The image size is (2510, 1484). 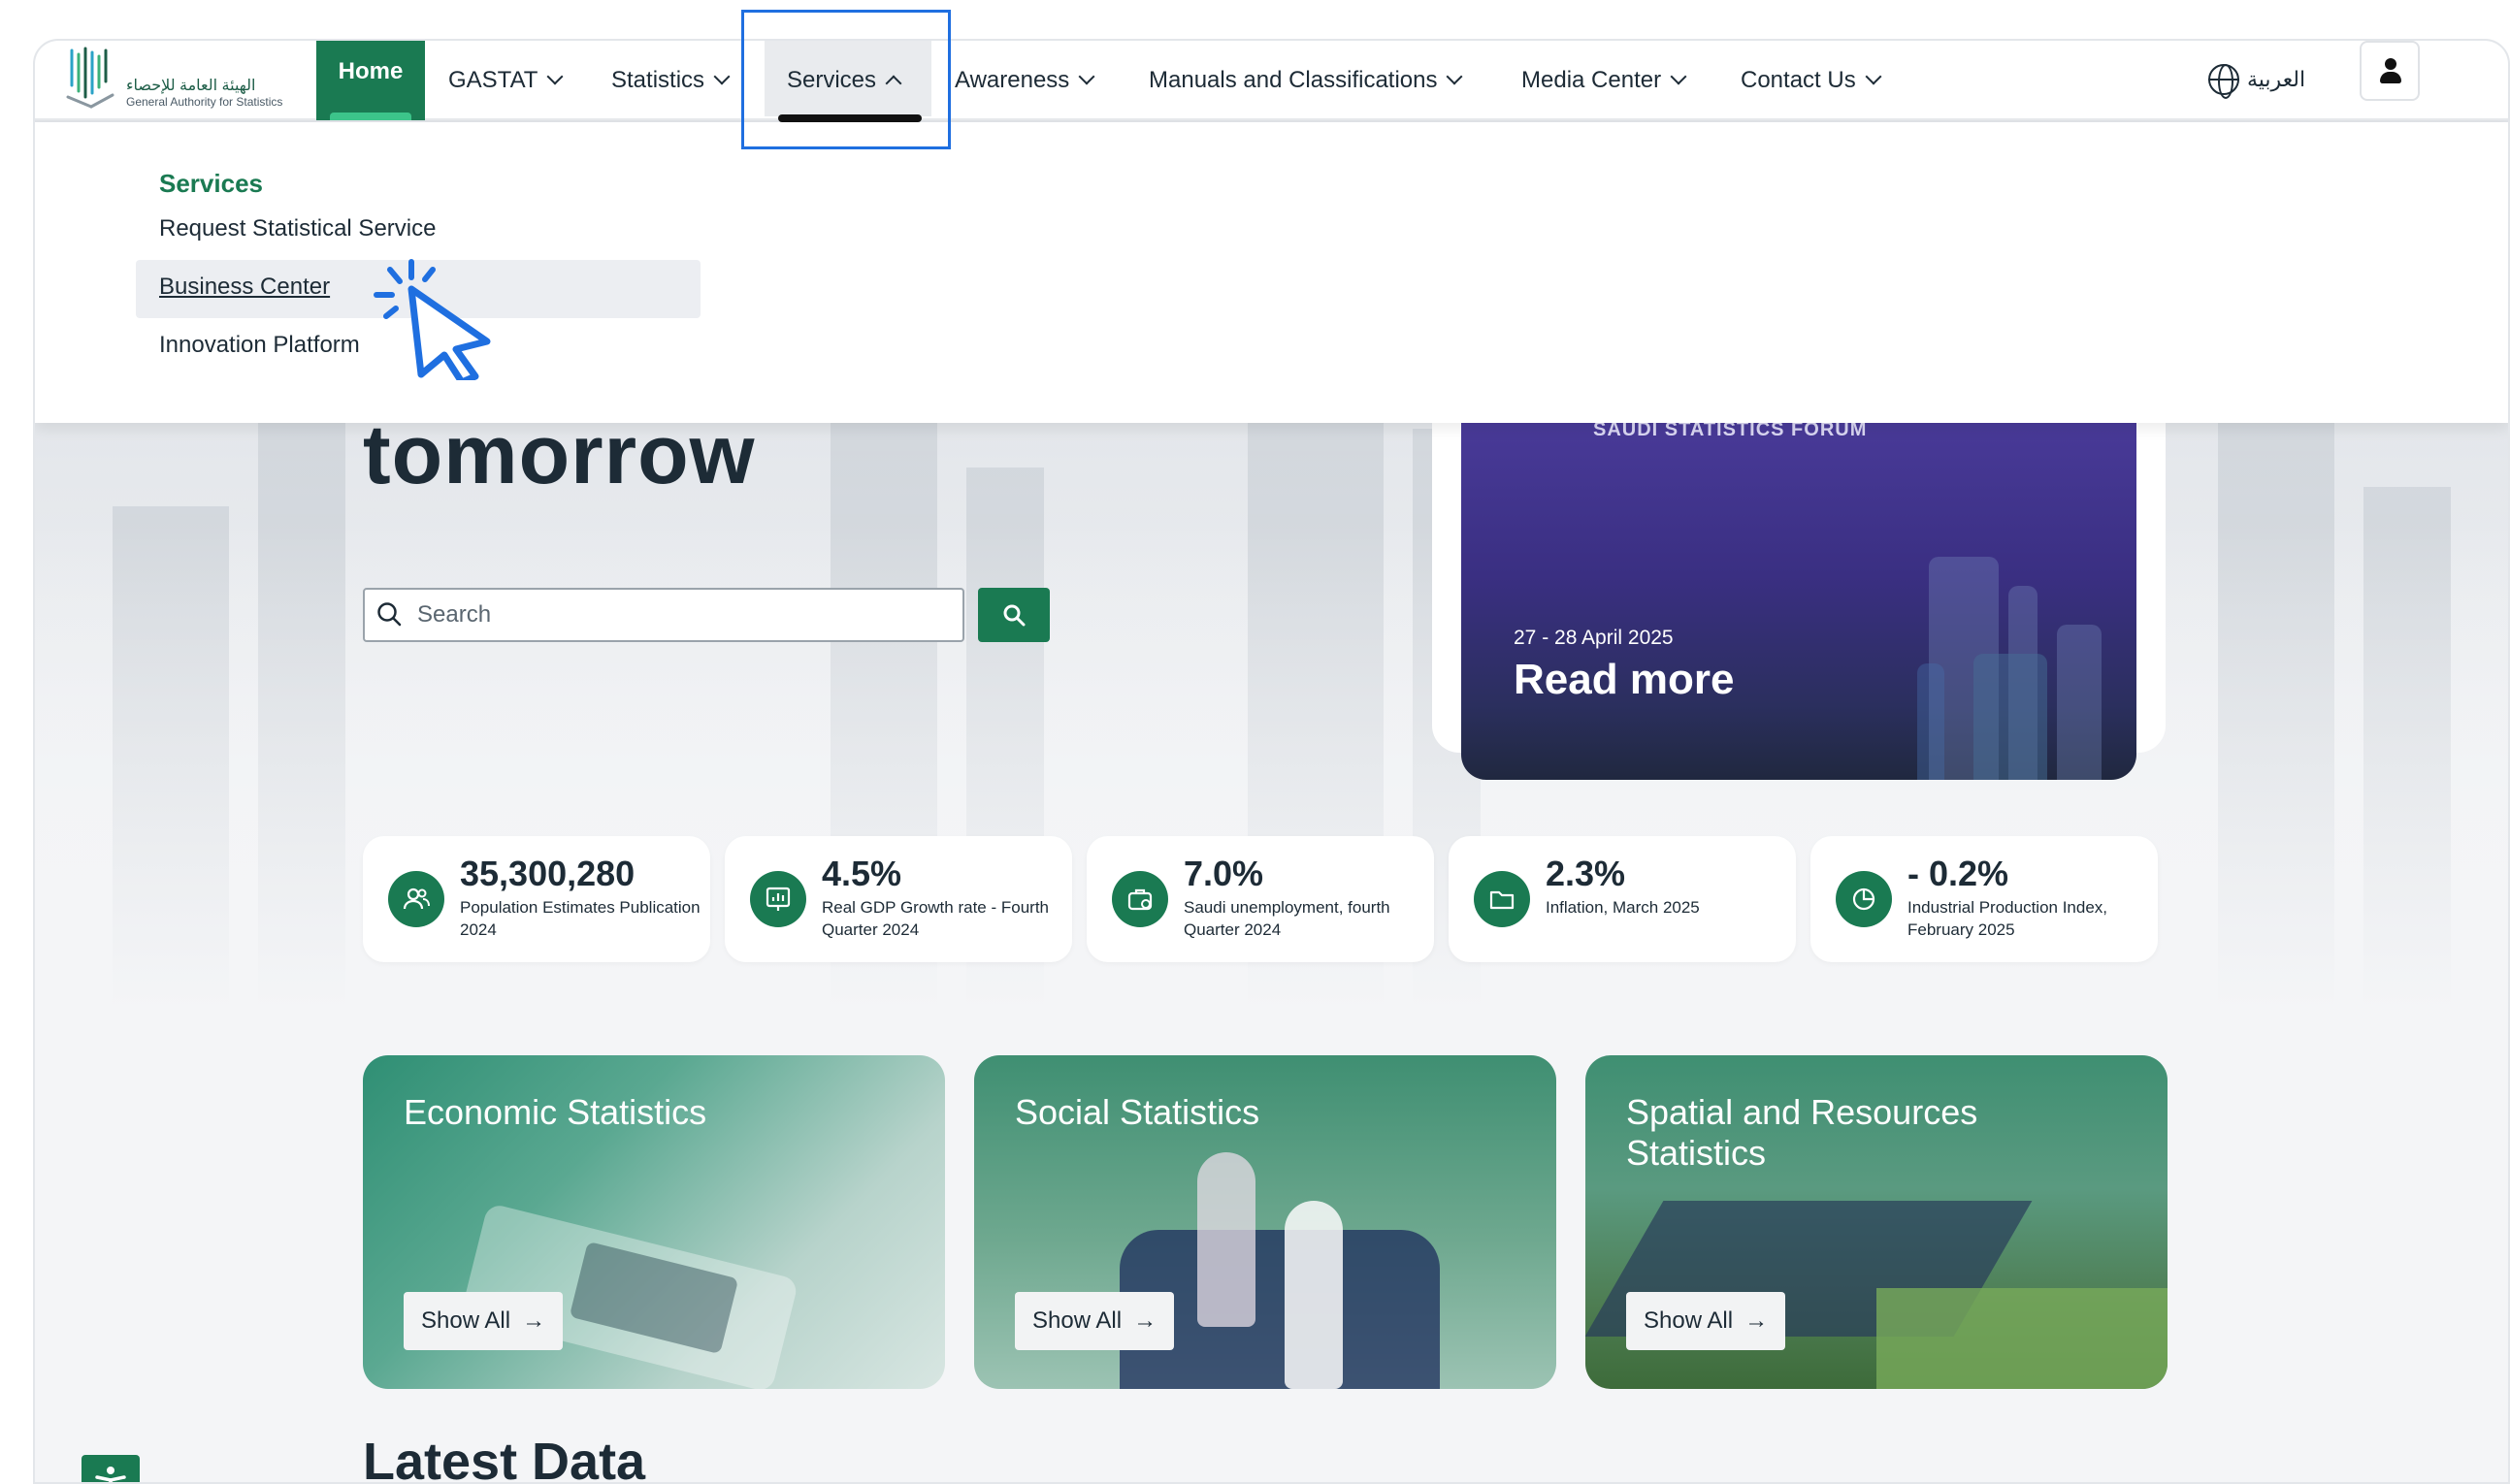 What do you see at coordinates (245, 288) in the screenshot?
I see `menu-item-business-center: Business Center` at bounding box center [245, 288].